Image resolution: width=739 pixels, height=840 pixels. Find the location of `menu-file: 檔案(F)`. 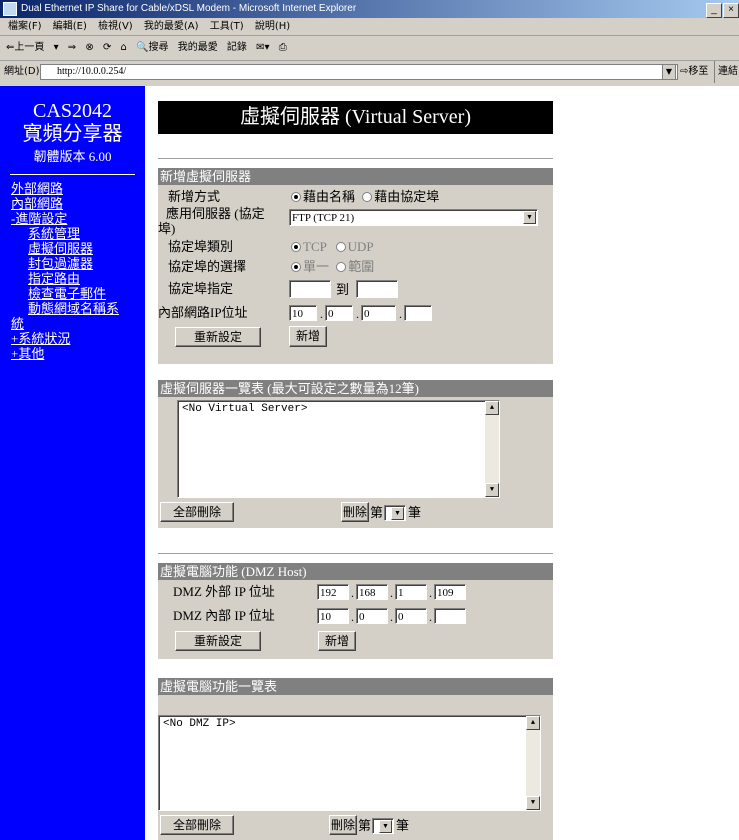

menu-file: 檔案(F) is located at coordinates (25, 26).